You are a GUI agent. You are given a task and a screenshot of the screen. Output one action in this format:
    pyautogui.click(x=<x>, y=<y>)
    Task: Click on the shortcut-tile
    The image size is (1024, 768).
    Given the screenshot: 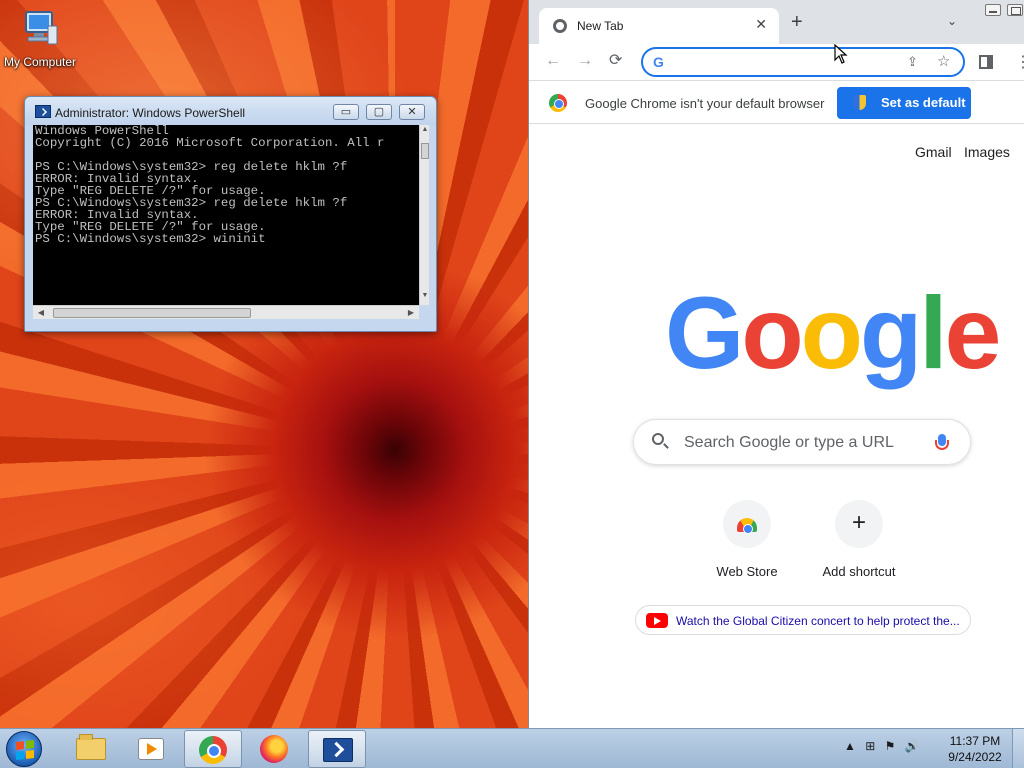 What is the action you would take?
    pyautogui.click(x=747, y=524)
    